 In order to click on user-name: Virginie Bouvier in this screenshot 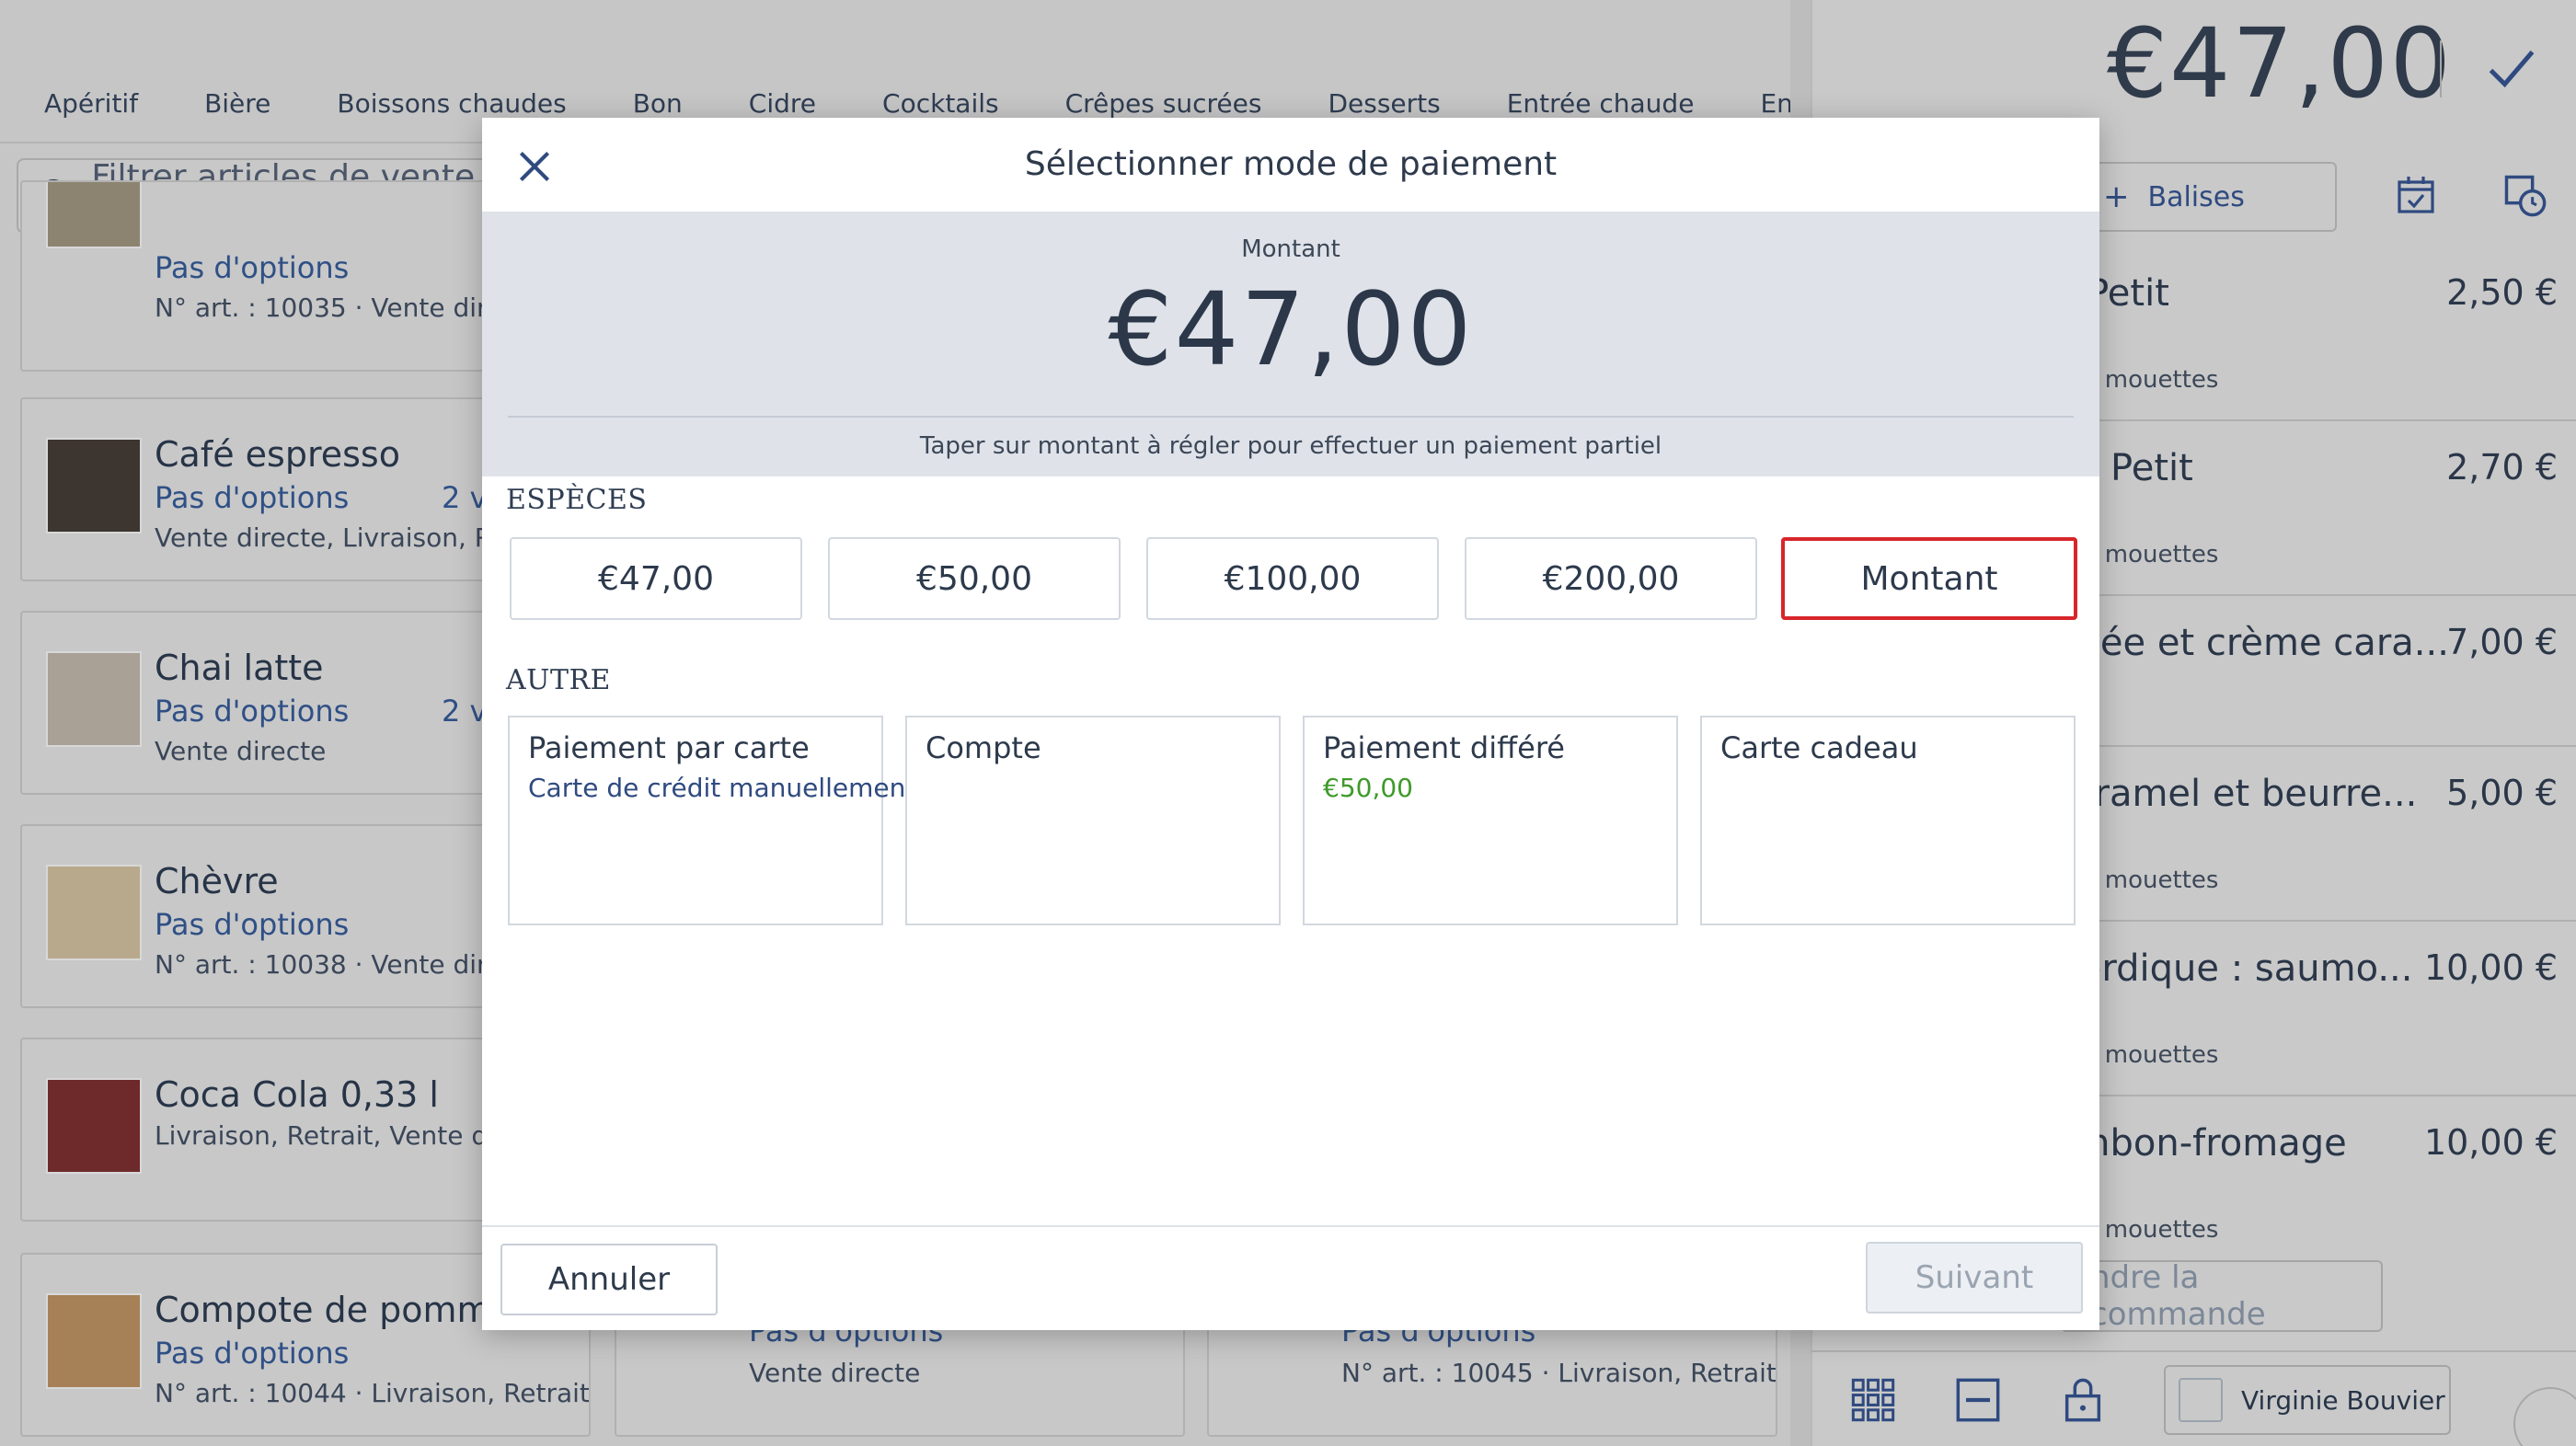, I will do `click(2343, 1400)`.